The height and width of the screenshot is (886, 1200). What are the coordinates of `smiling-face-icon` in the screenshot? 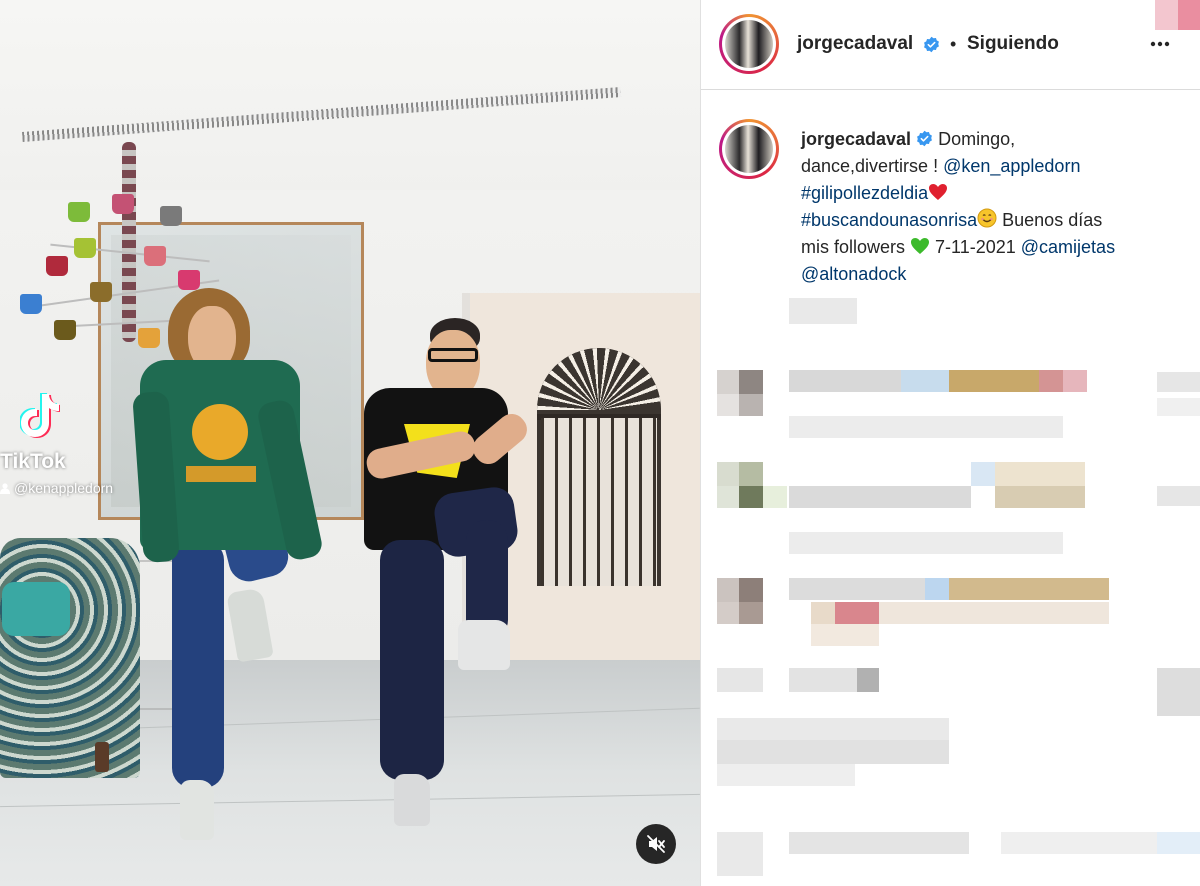 It's located at (987, 218).